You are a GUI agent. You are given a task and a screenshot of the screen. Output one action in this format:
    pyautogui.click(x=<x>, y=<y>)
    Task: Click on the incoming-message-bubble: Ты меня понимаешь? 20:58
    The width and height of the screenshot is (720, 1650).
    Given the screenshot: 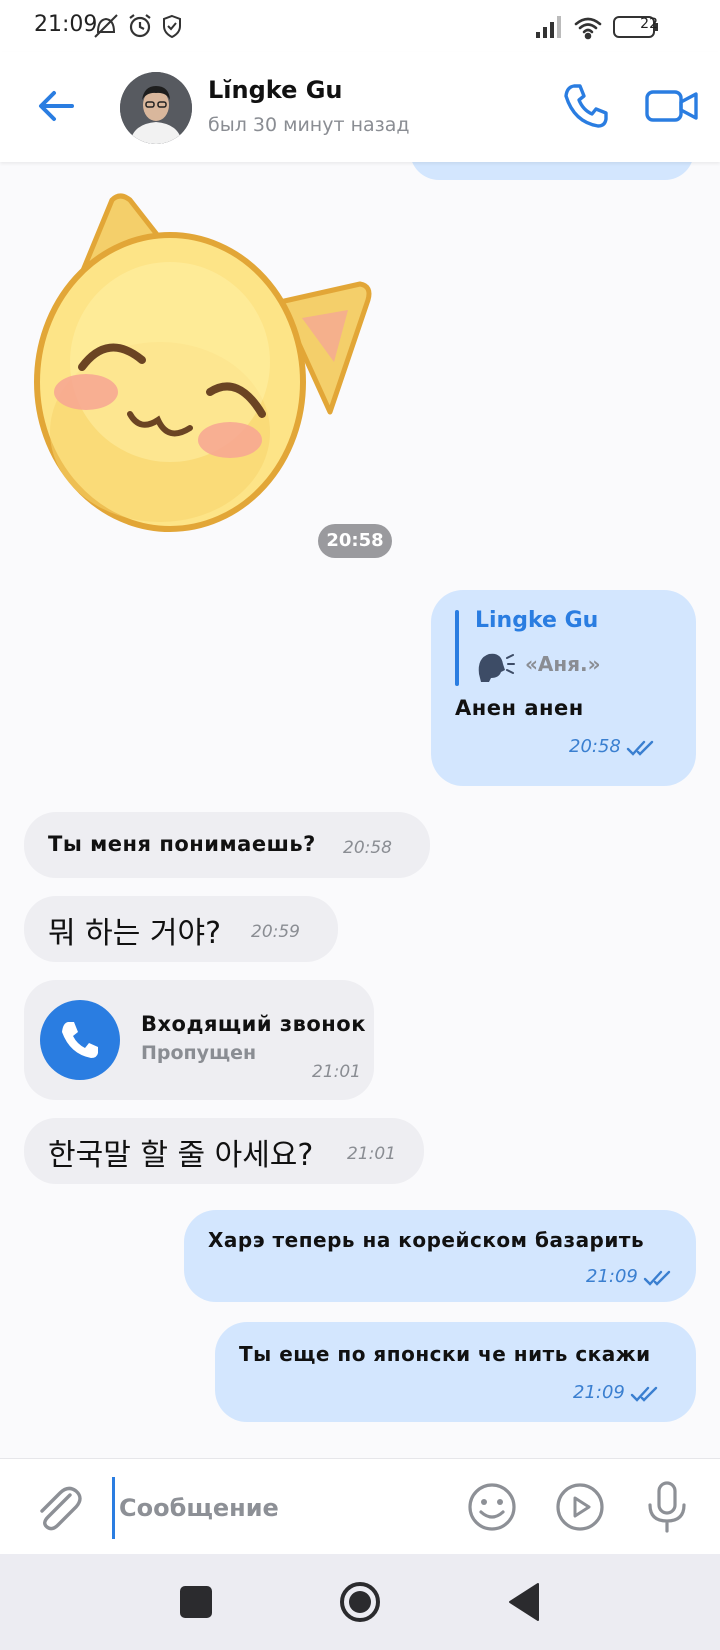 What is the action you would take?
    pyautogui.click(x=227, y=845)
    